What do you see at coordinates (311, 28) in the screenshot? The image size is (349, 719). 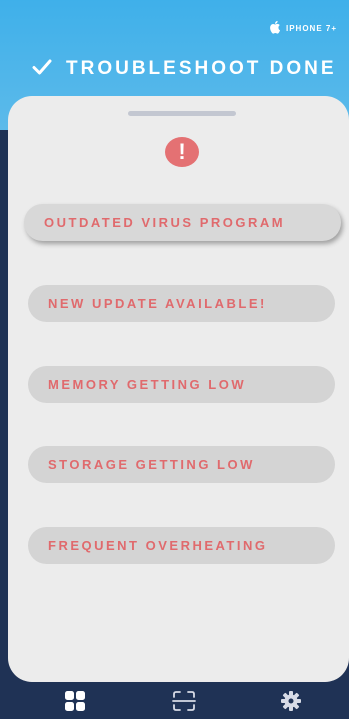 I see `device-label: IPHONE 7+` at bounding box center [311, 28].